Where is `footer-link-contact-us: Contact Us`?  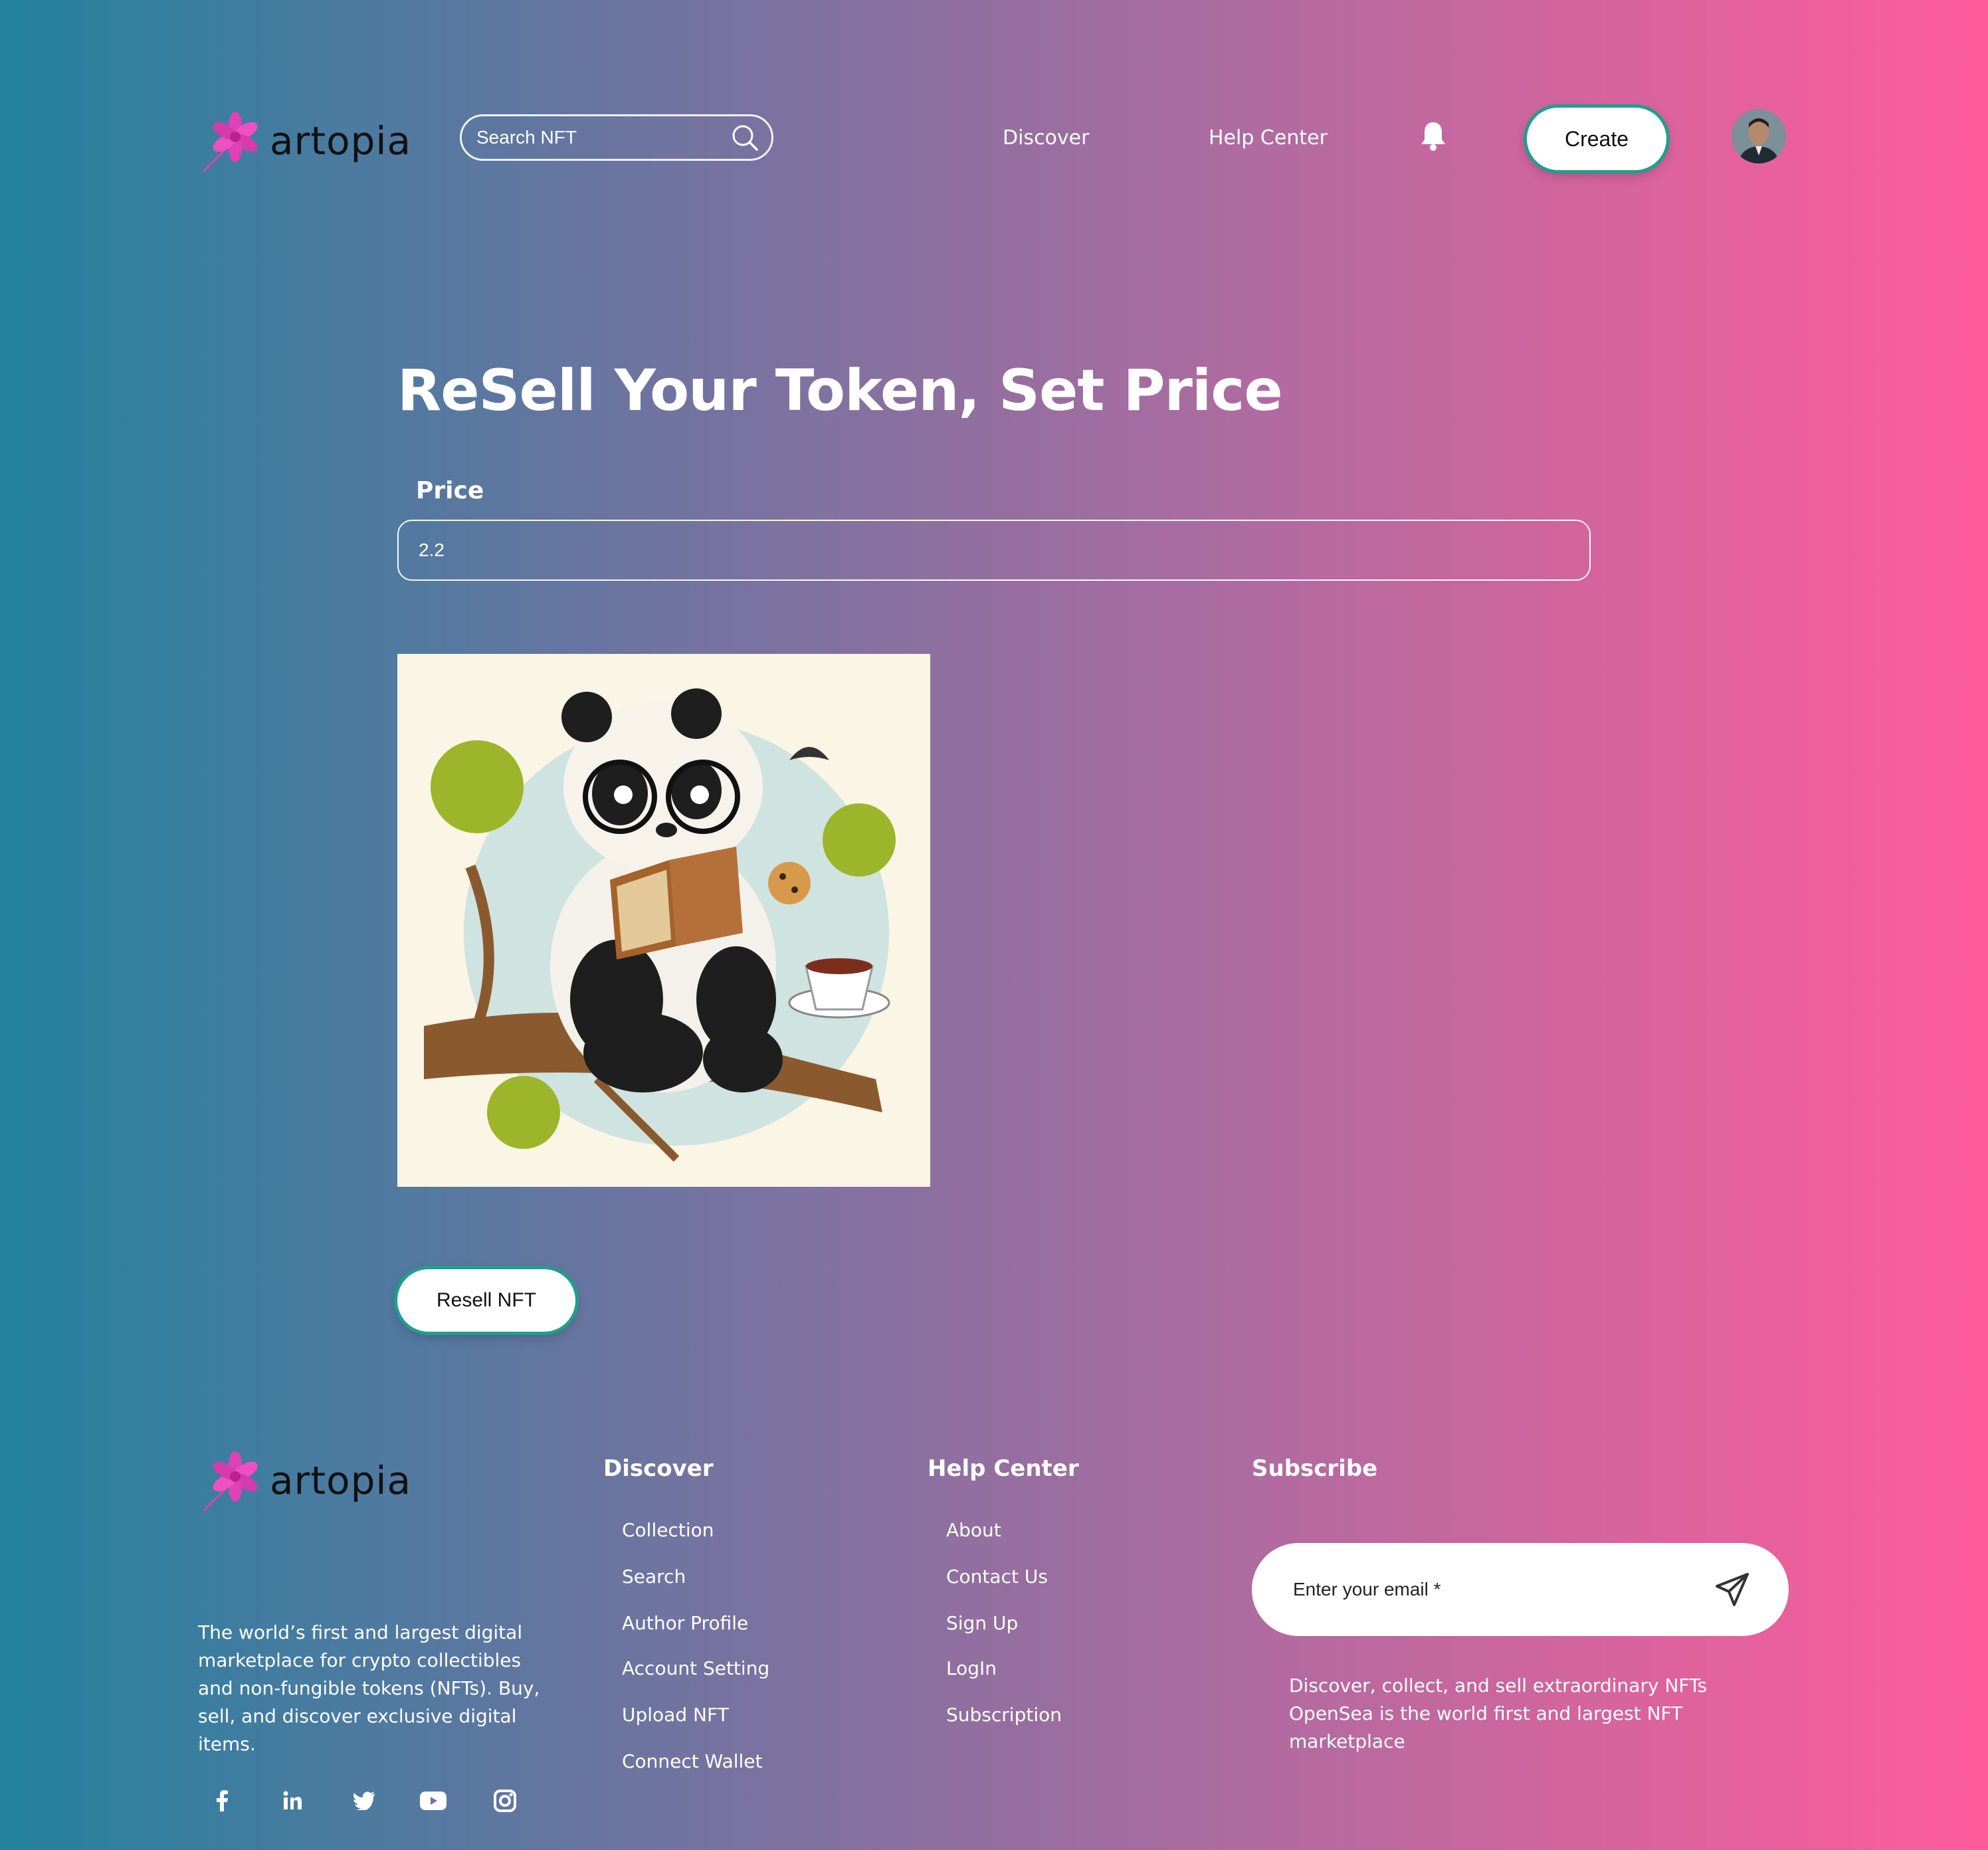
footer-link-contact-us: Contact Us is located at coordinates (997, 1577).